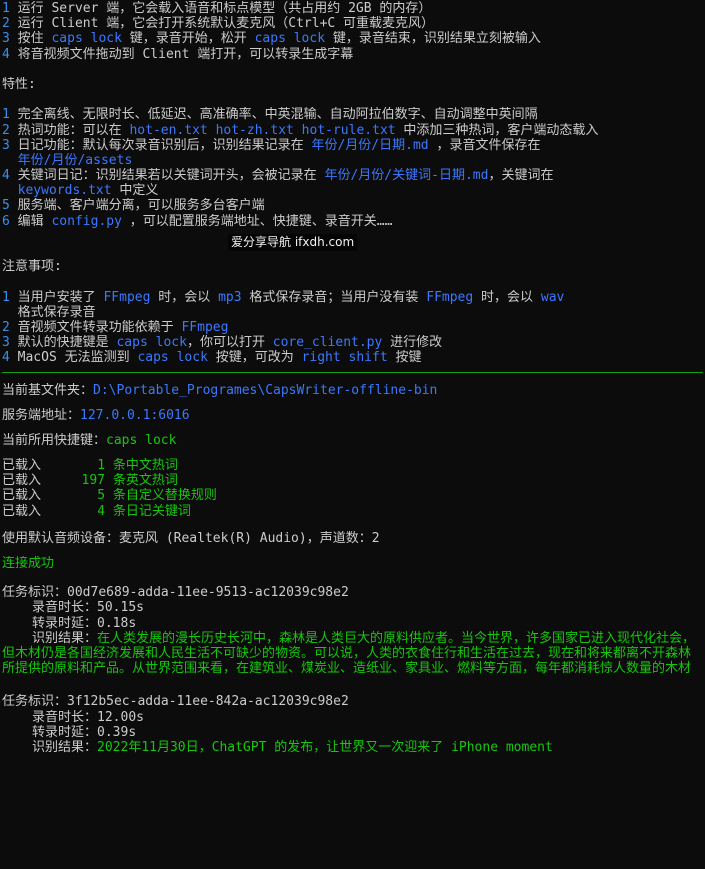  What do you see at coordinates (133, 206) in the screenshot?
I see `feature-item: 5 服务端、客户端分离，可以服务多台客户端` at bounding box center [133, 206].